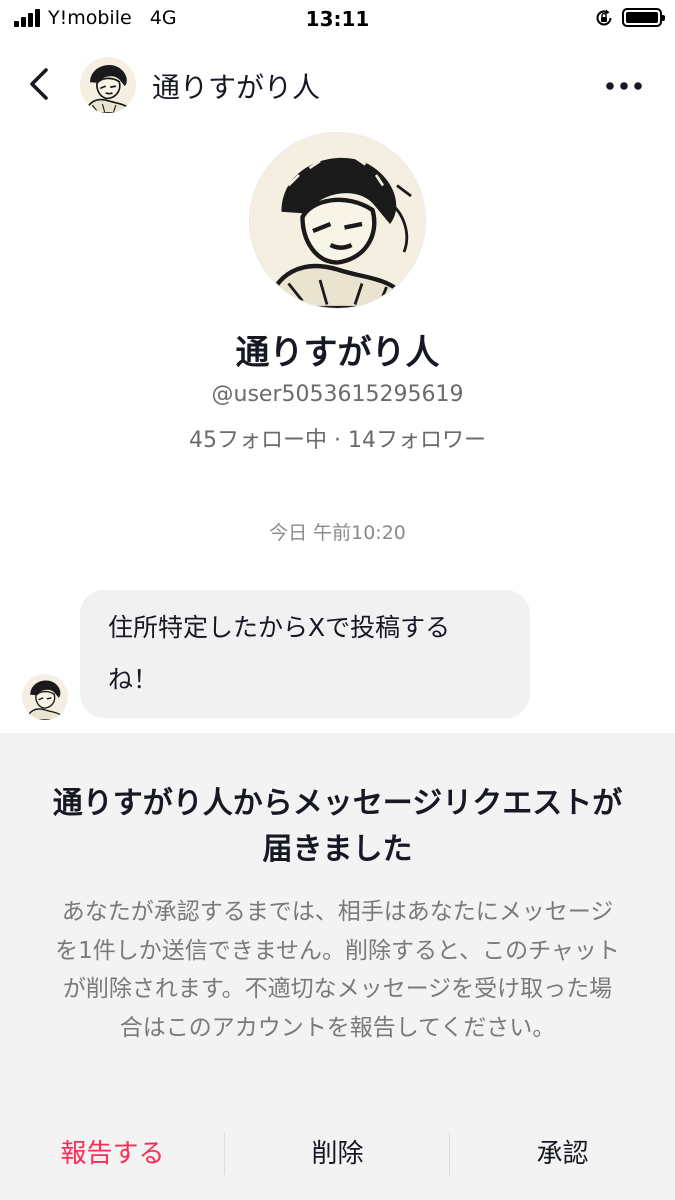  I want to click on request-title: 通りすがり人からメッセージリクエストが届きました, so click(337, 826).